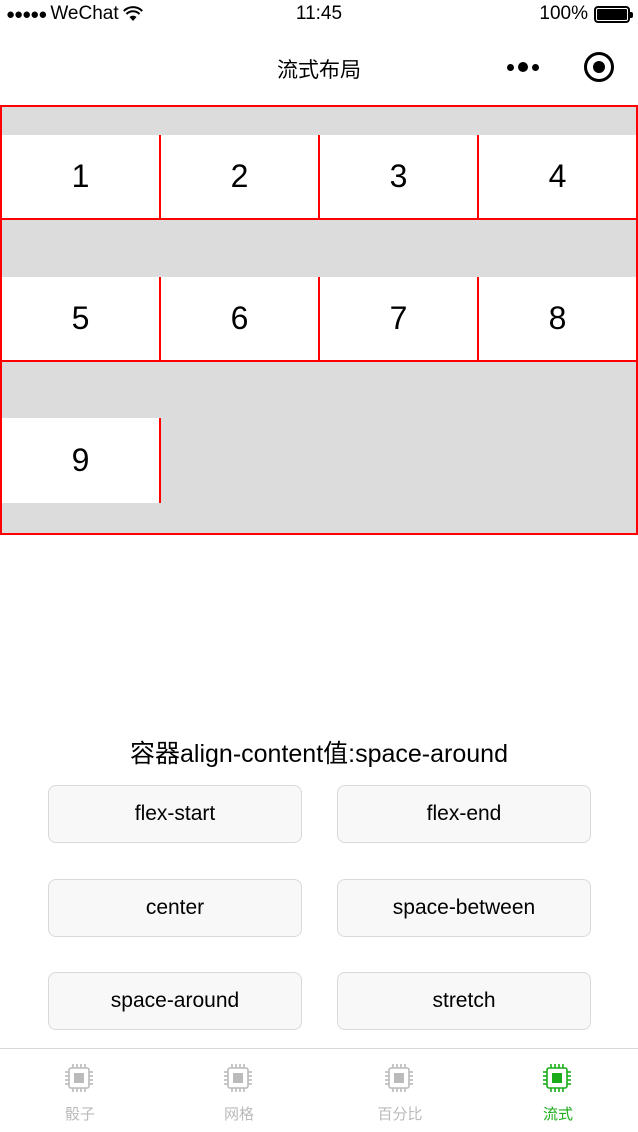  What do you see at coordinates (464, 1001) in the screenshot?
I see `stretch-button: stretch` at bounding box center [464, 1001].